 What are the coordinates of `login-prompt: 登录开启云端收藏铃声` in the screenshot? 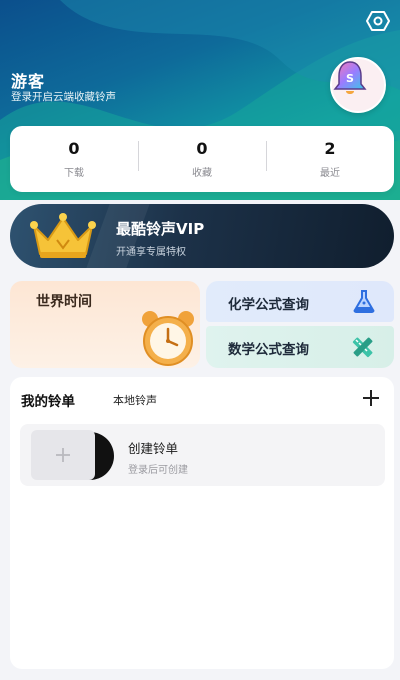 It's located at (63, 96).